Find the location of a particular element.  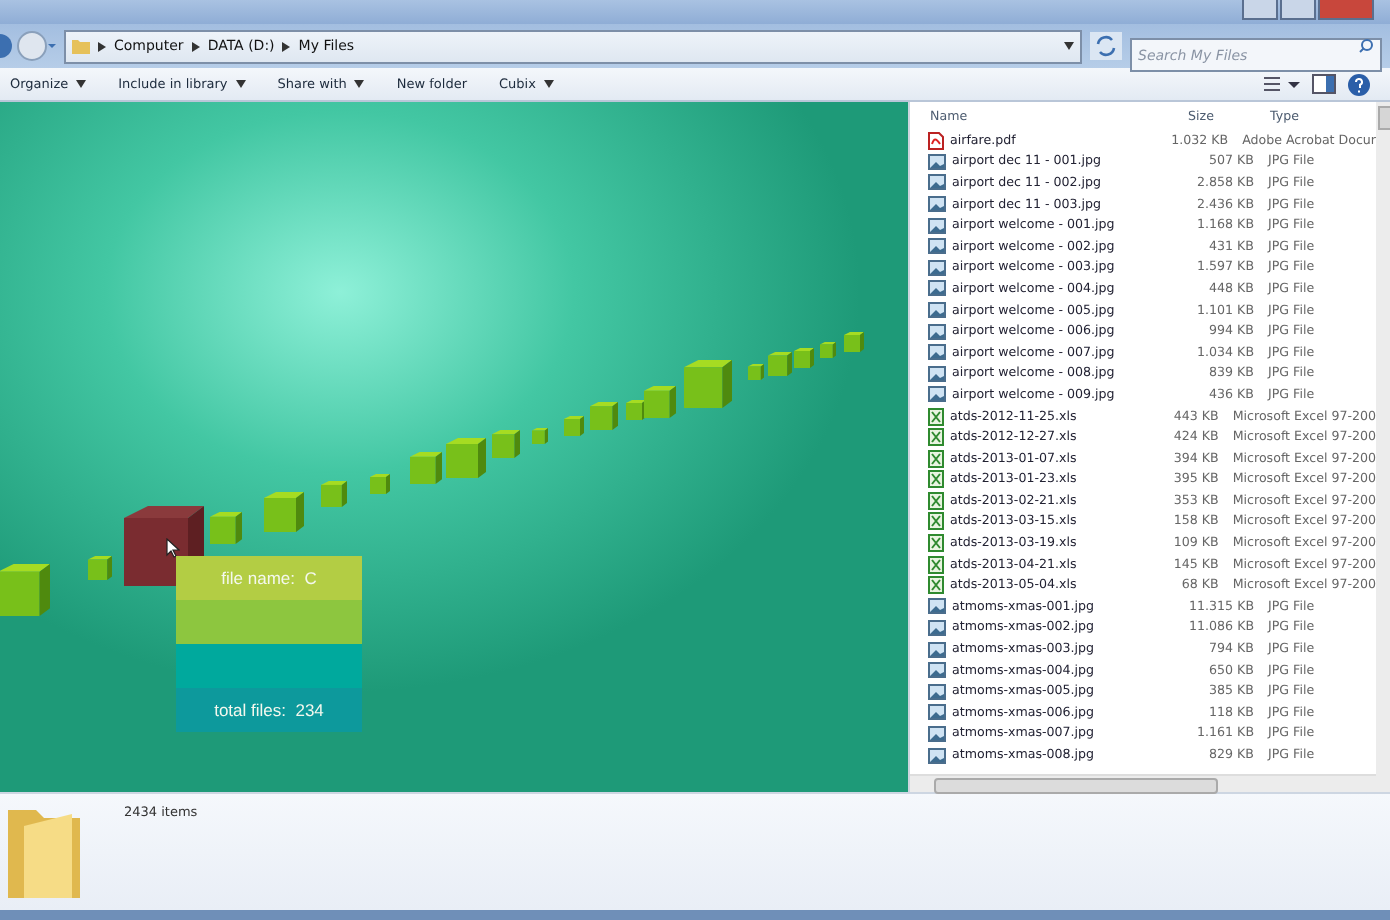

help-icon is located at coordinates (1359, 84).